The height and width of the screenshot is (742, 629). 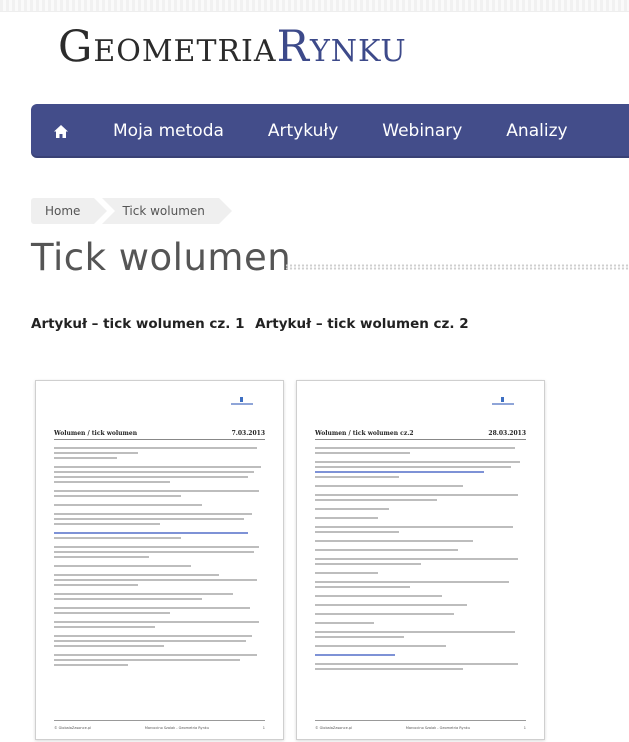 What do you see at coordinates (137, 324) in the screenshot?
I see `article-link-part-1: Artykuł – tick wolumen cz. 1` at bounding box center [137, 324].